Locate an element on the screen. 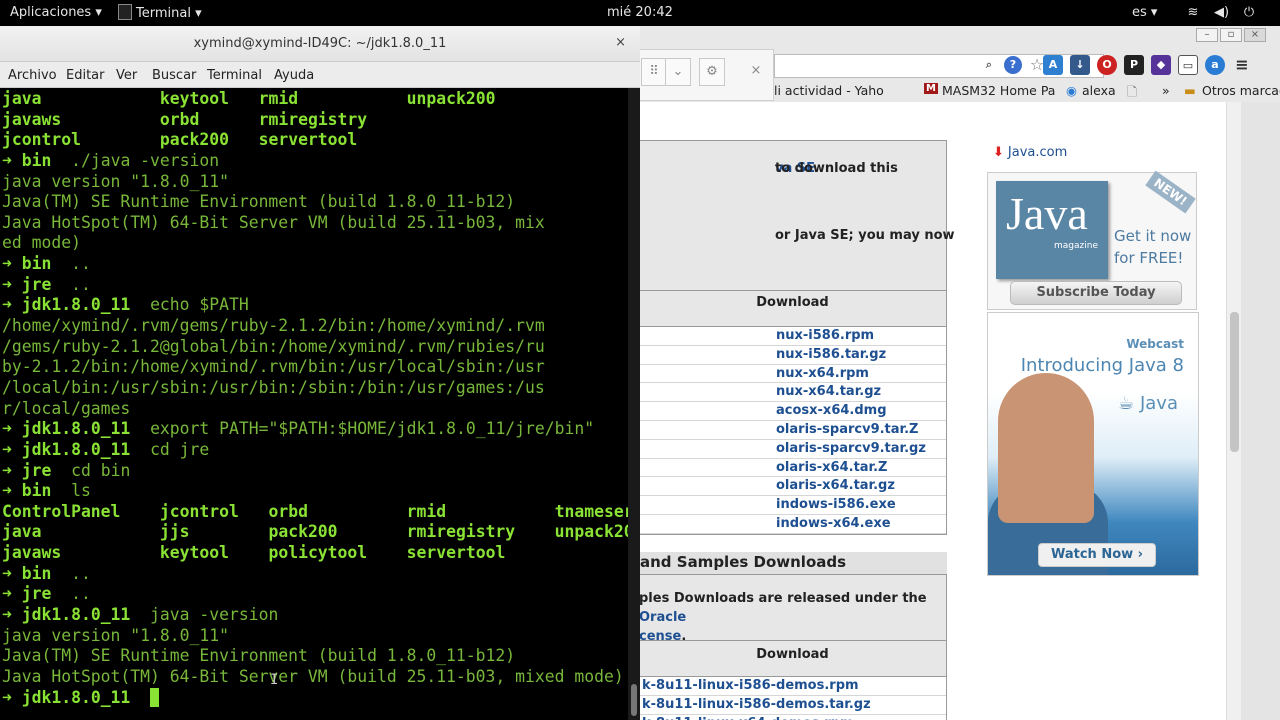 The image size is (1280, 720). watch-now-button: Watch Now › is located at coordinates (1097, 555).